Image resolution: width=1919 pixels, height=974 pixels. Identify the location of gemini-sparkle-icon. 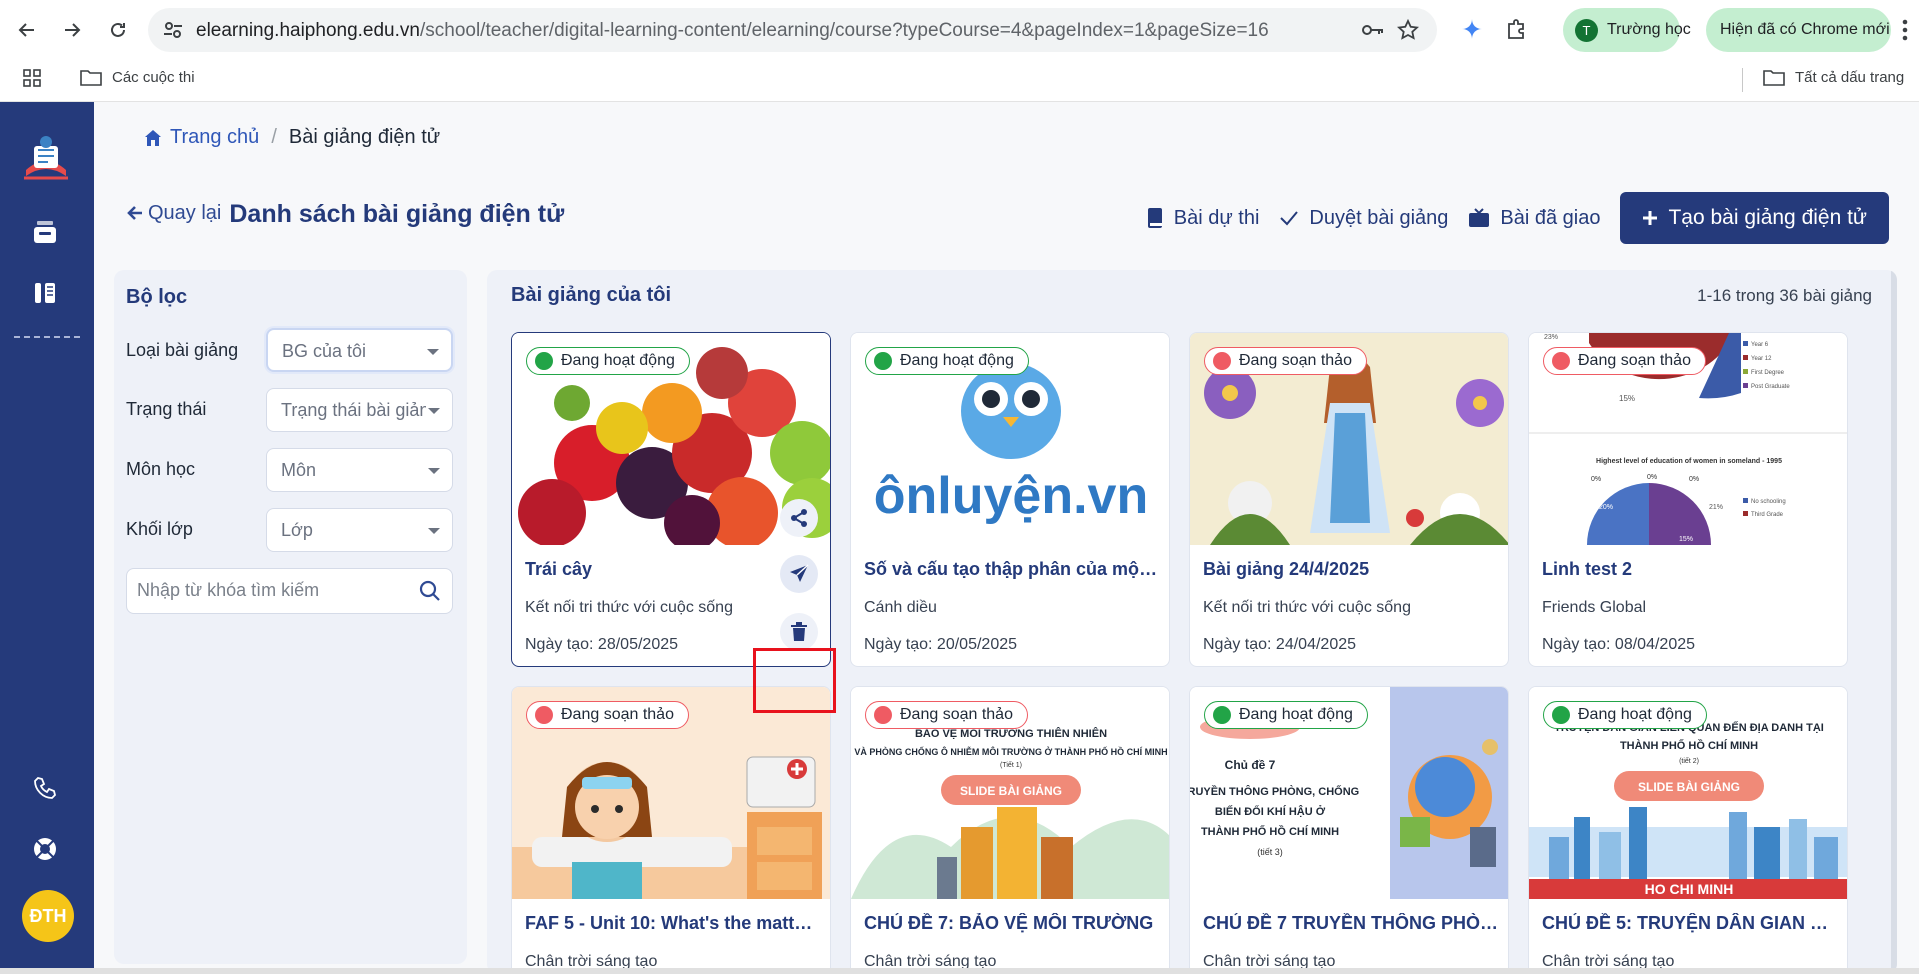
(1472, 31).